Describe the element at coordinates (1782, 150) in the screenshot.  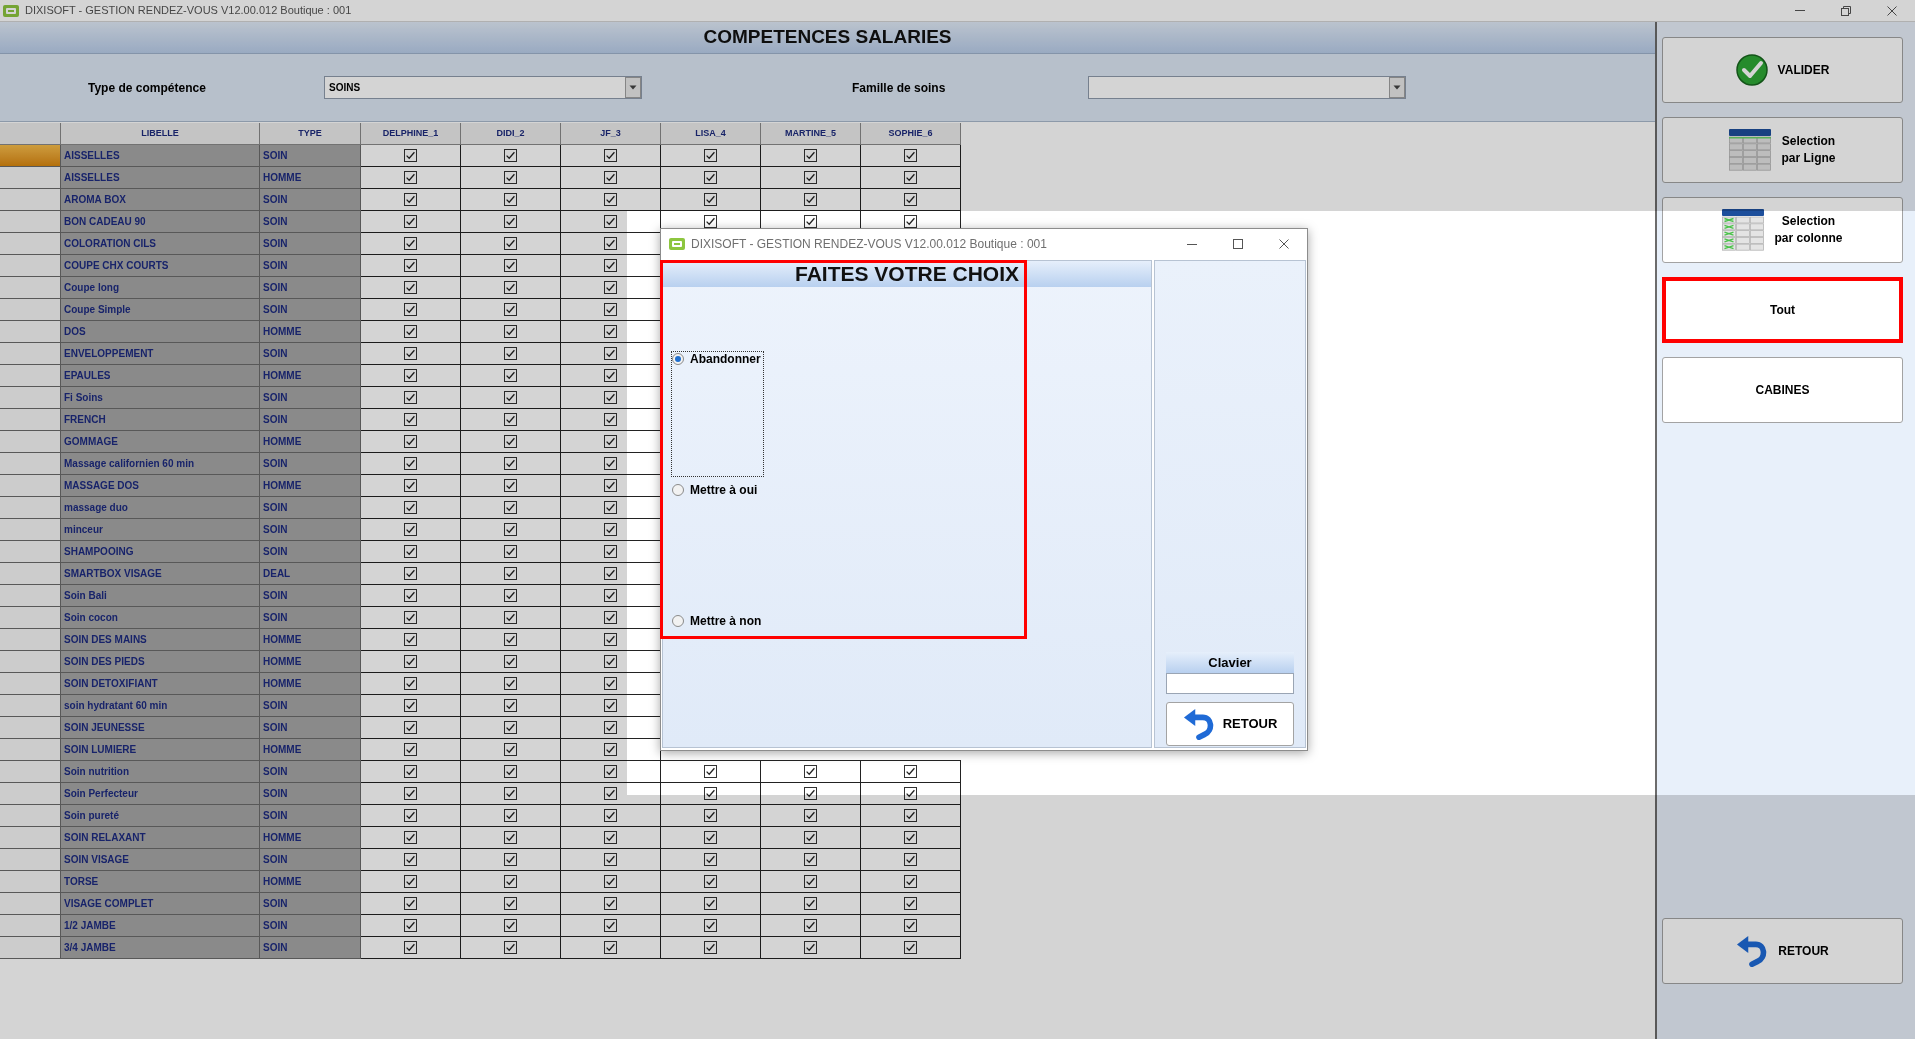
I see `select-by-row-button: Selection par Ligne` at that location.